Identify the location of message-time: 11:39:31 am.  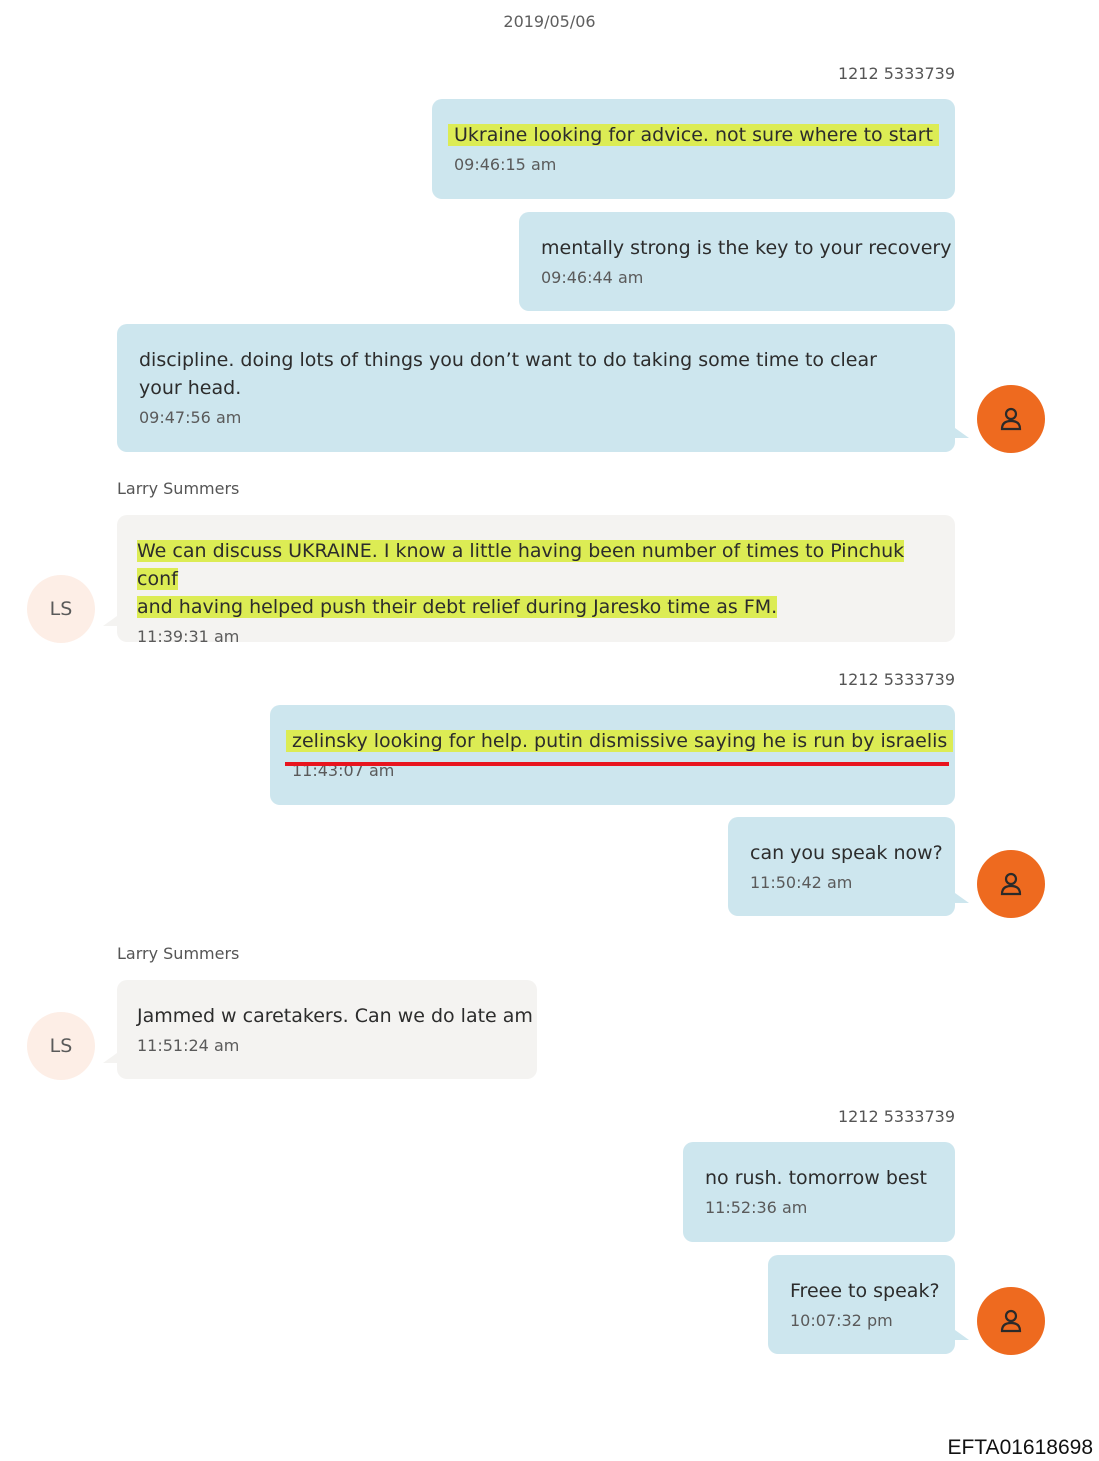
(188, 636).